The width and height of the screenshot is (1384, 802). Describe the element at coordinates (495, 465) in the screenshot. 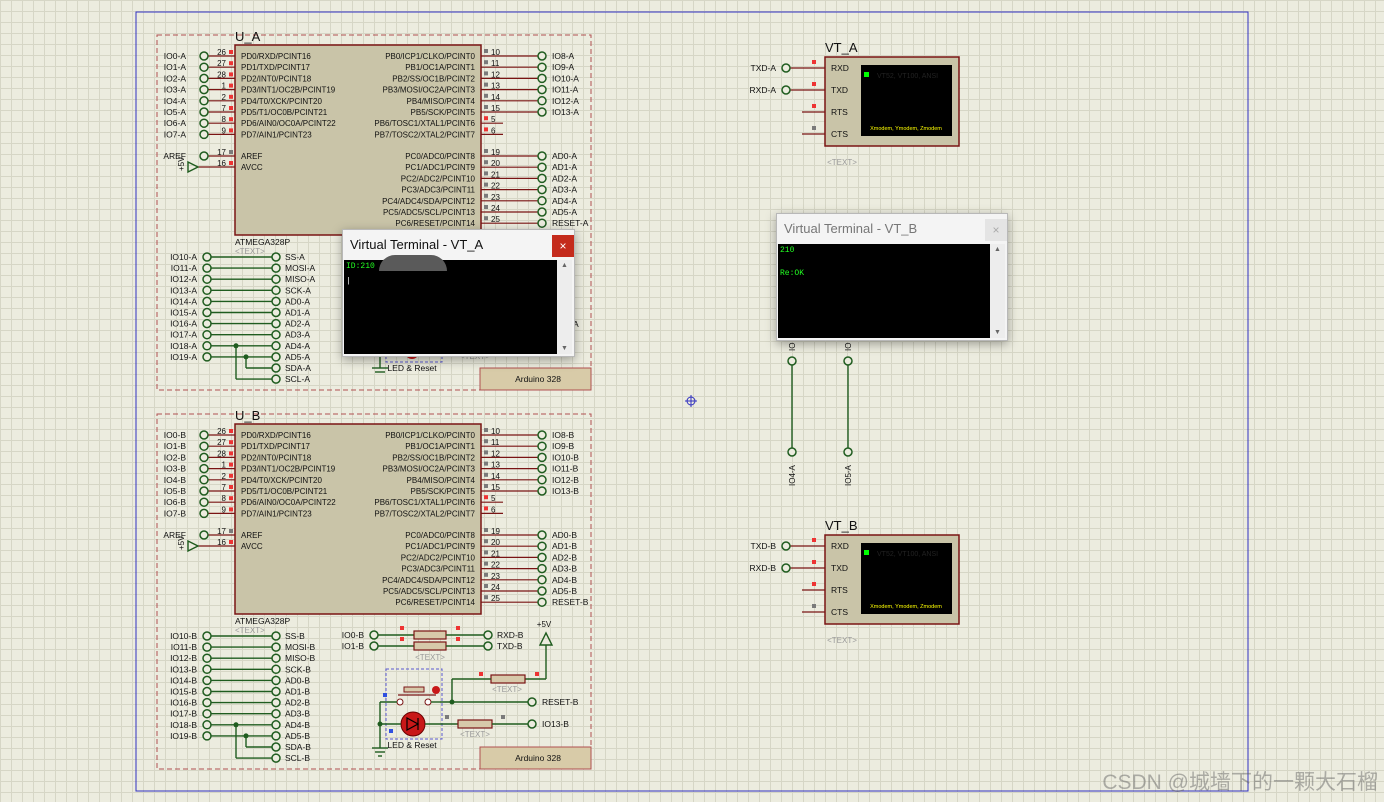

I see `pin-number: 13` at that location.